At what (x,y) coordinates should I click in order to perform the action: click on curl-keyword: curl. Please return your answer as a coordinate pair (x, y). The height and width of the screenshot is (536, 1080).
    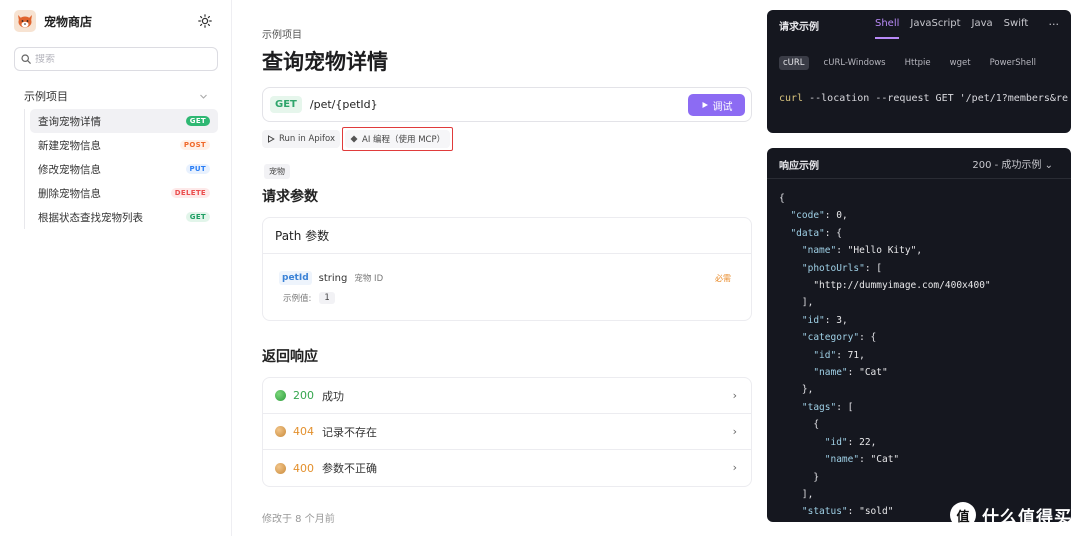
    Looking at the image, I should click on (791, 98).